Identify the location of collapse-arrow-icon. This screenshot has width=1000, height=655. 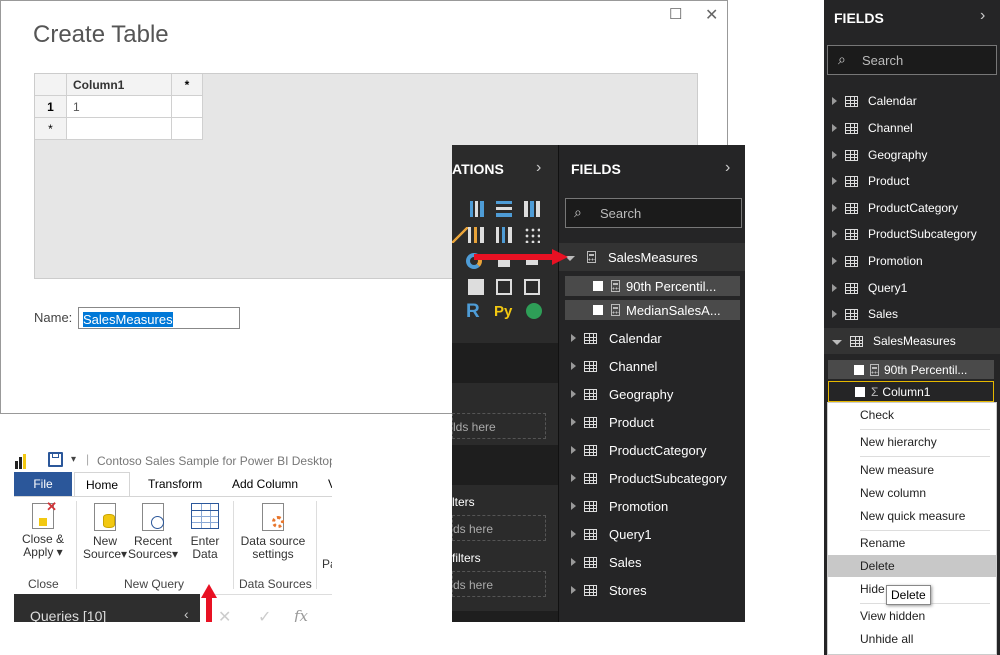
(837, 342).